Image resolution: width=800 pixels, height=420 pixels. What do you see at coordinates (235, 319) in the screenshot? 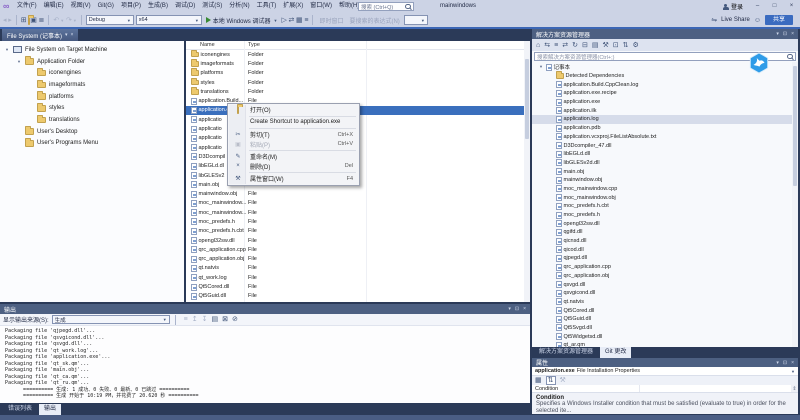
I see `stop-autoscroll-icon: ⊘` at bounding box center [235, 319].